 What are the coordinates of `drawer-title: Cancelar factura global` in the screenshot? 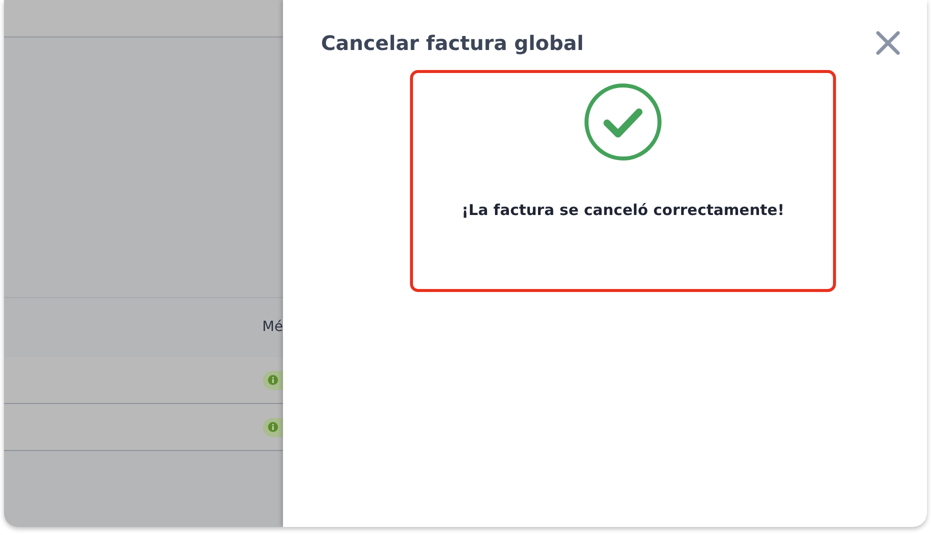 It's located at (452, 43).